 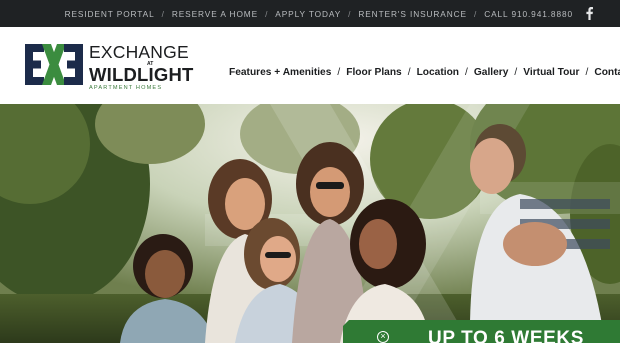 I want to click on promo-text: UP TO 6 WEEKS, so click(x=506, y=335).